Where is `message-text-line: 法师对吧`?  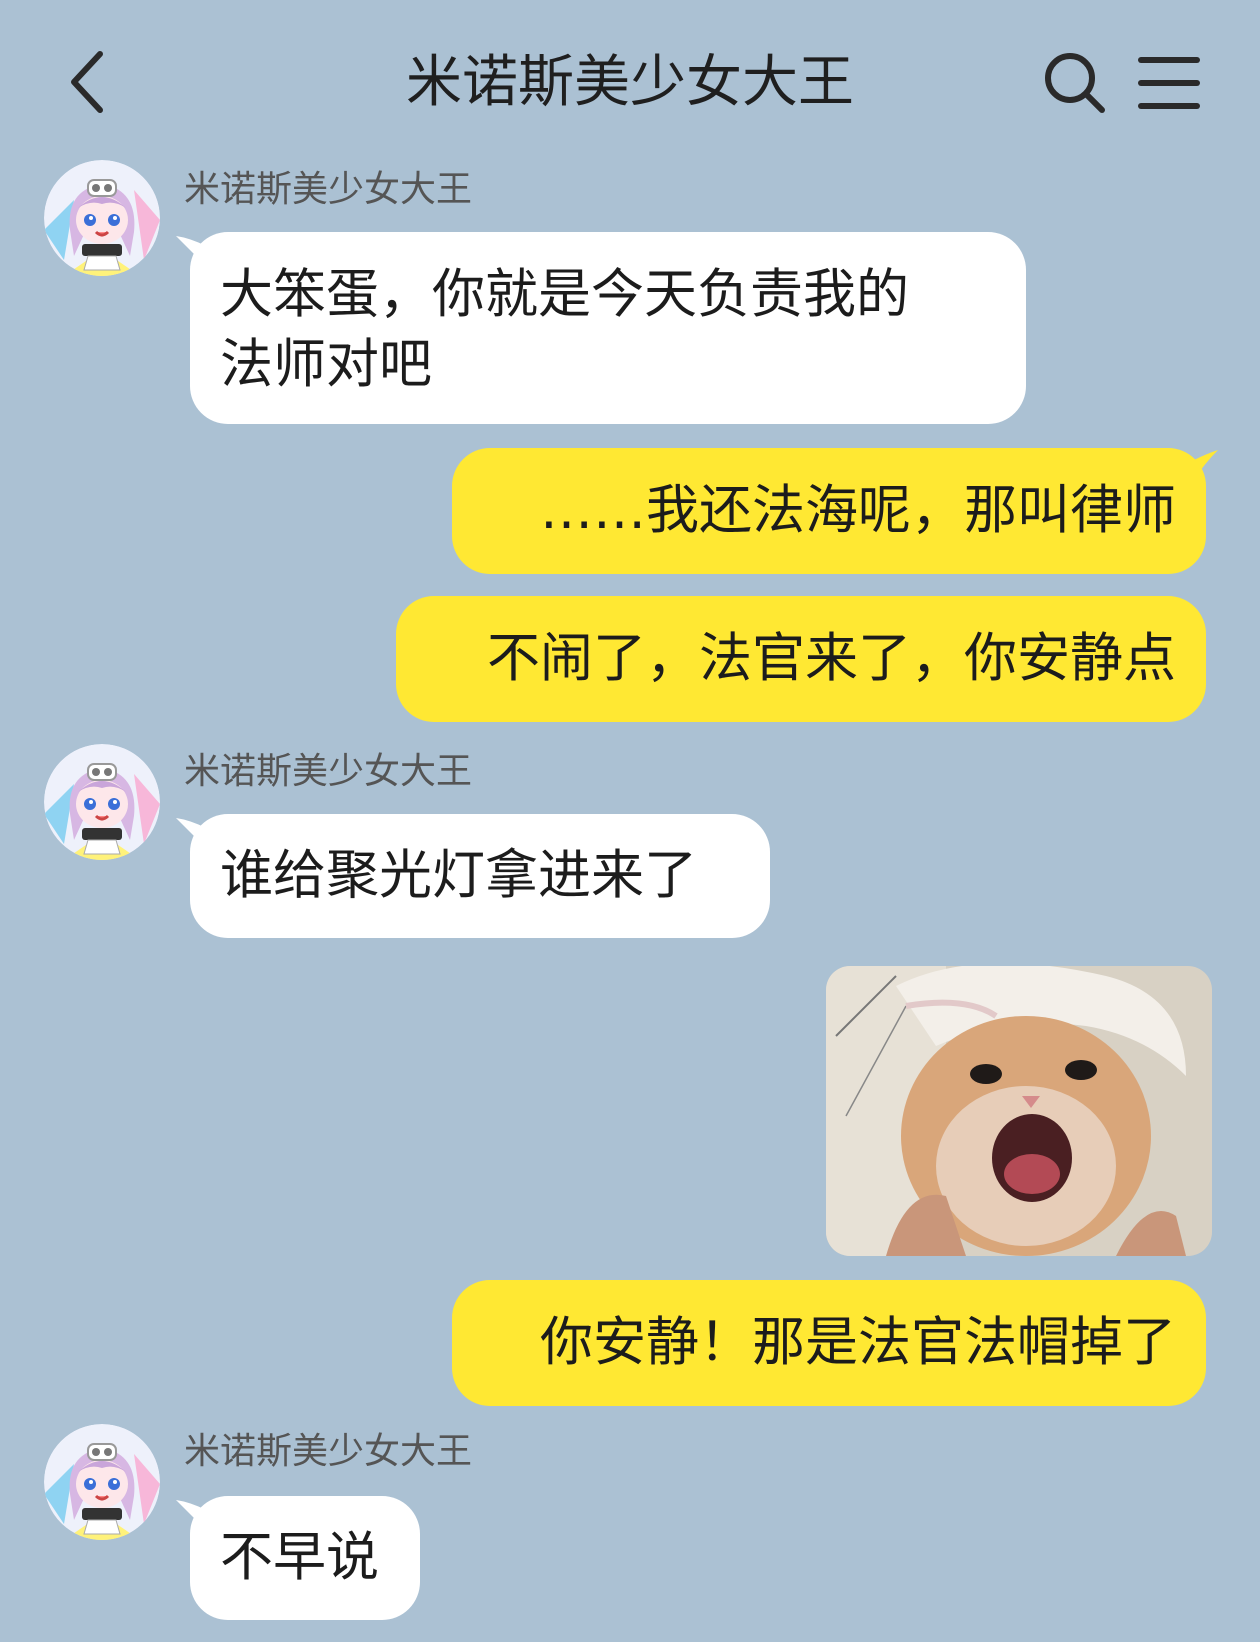
message-text-line: 法师对吧 is located at coordinates (326, 364).